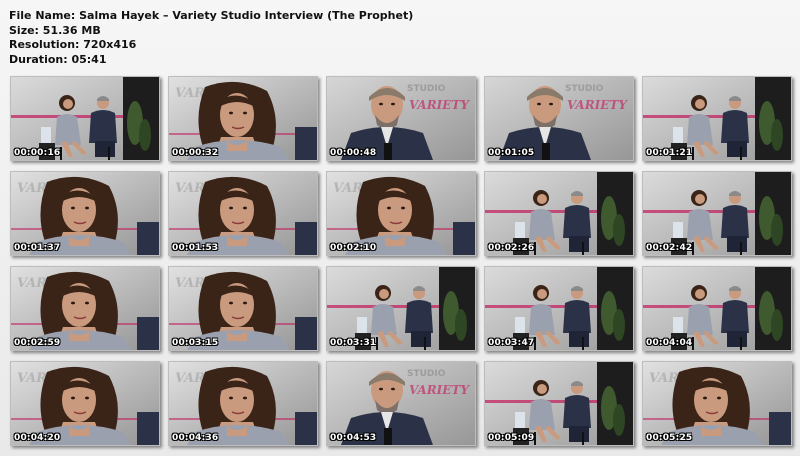 This screenshot has width=800, height=456. Describe the element at coordinates (401, 403) in the screenshot. I see `thumbnail: STUDIO VARIETY 00:04:53` at that location.